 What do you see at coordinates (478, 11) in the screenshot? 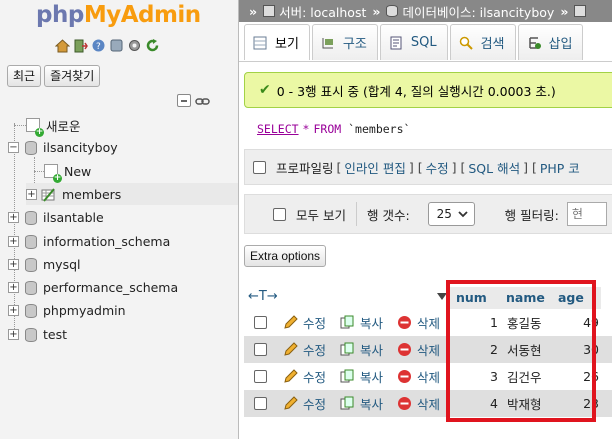
I see `breadcrumb-database: 데이터베이스: ilsancityboy` at bounding box center [478, 11].